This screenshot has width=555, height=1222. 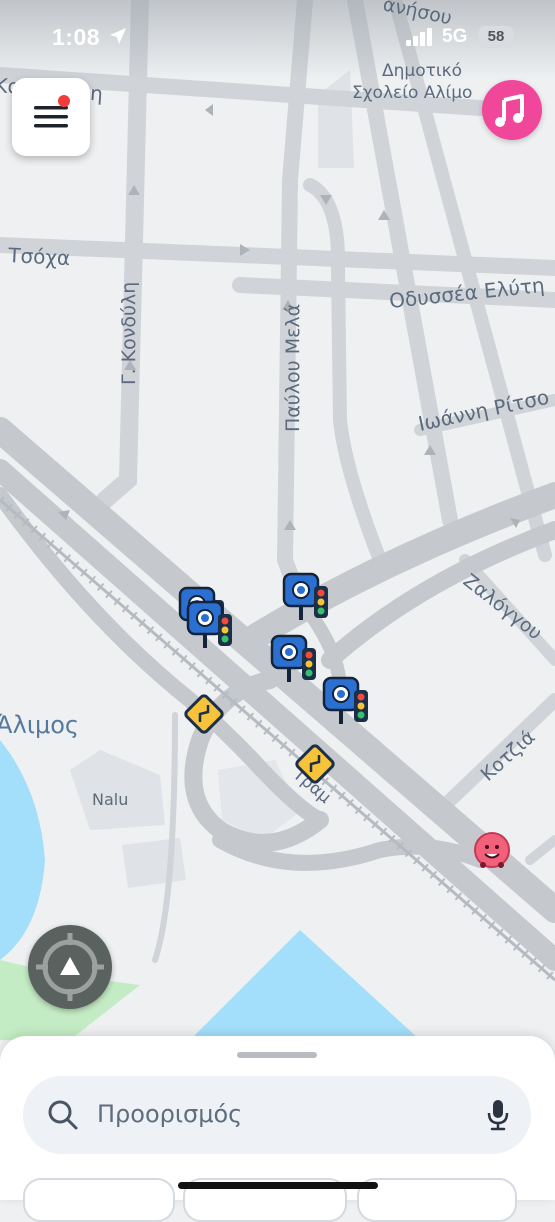 I want to click on recenter-crosshair-icon, so click(x=70, y=967).